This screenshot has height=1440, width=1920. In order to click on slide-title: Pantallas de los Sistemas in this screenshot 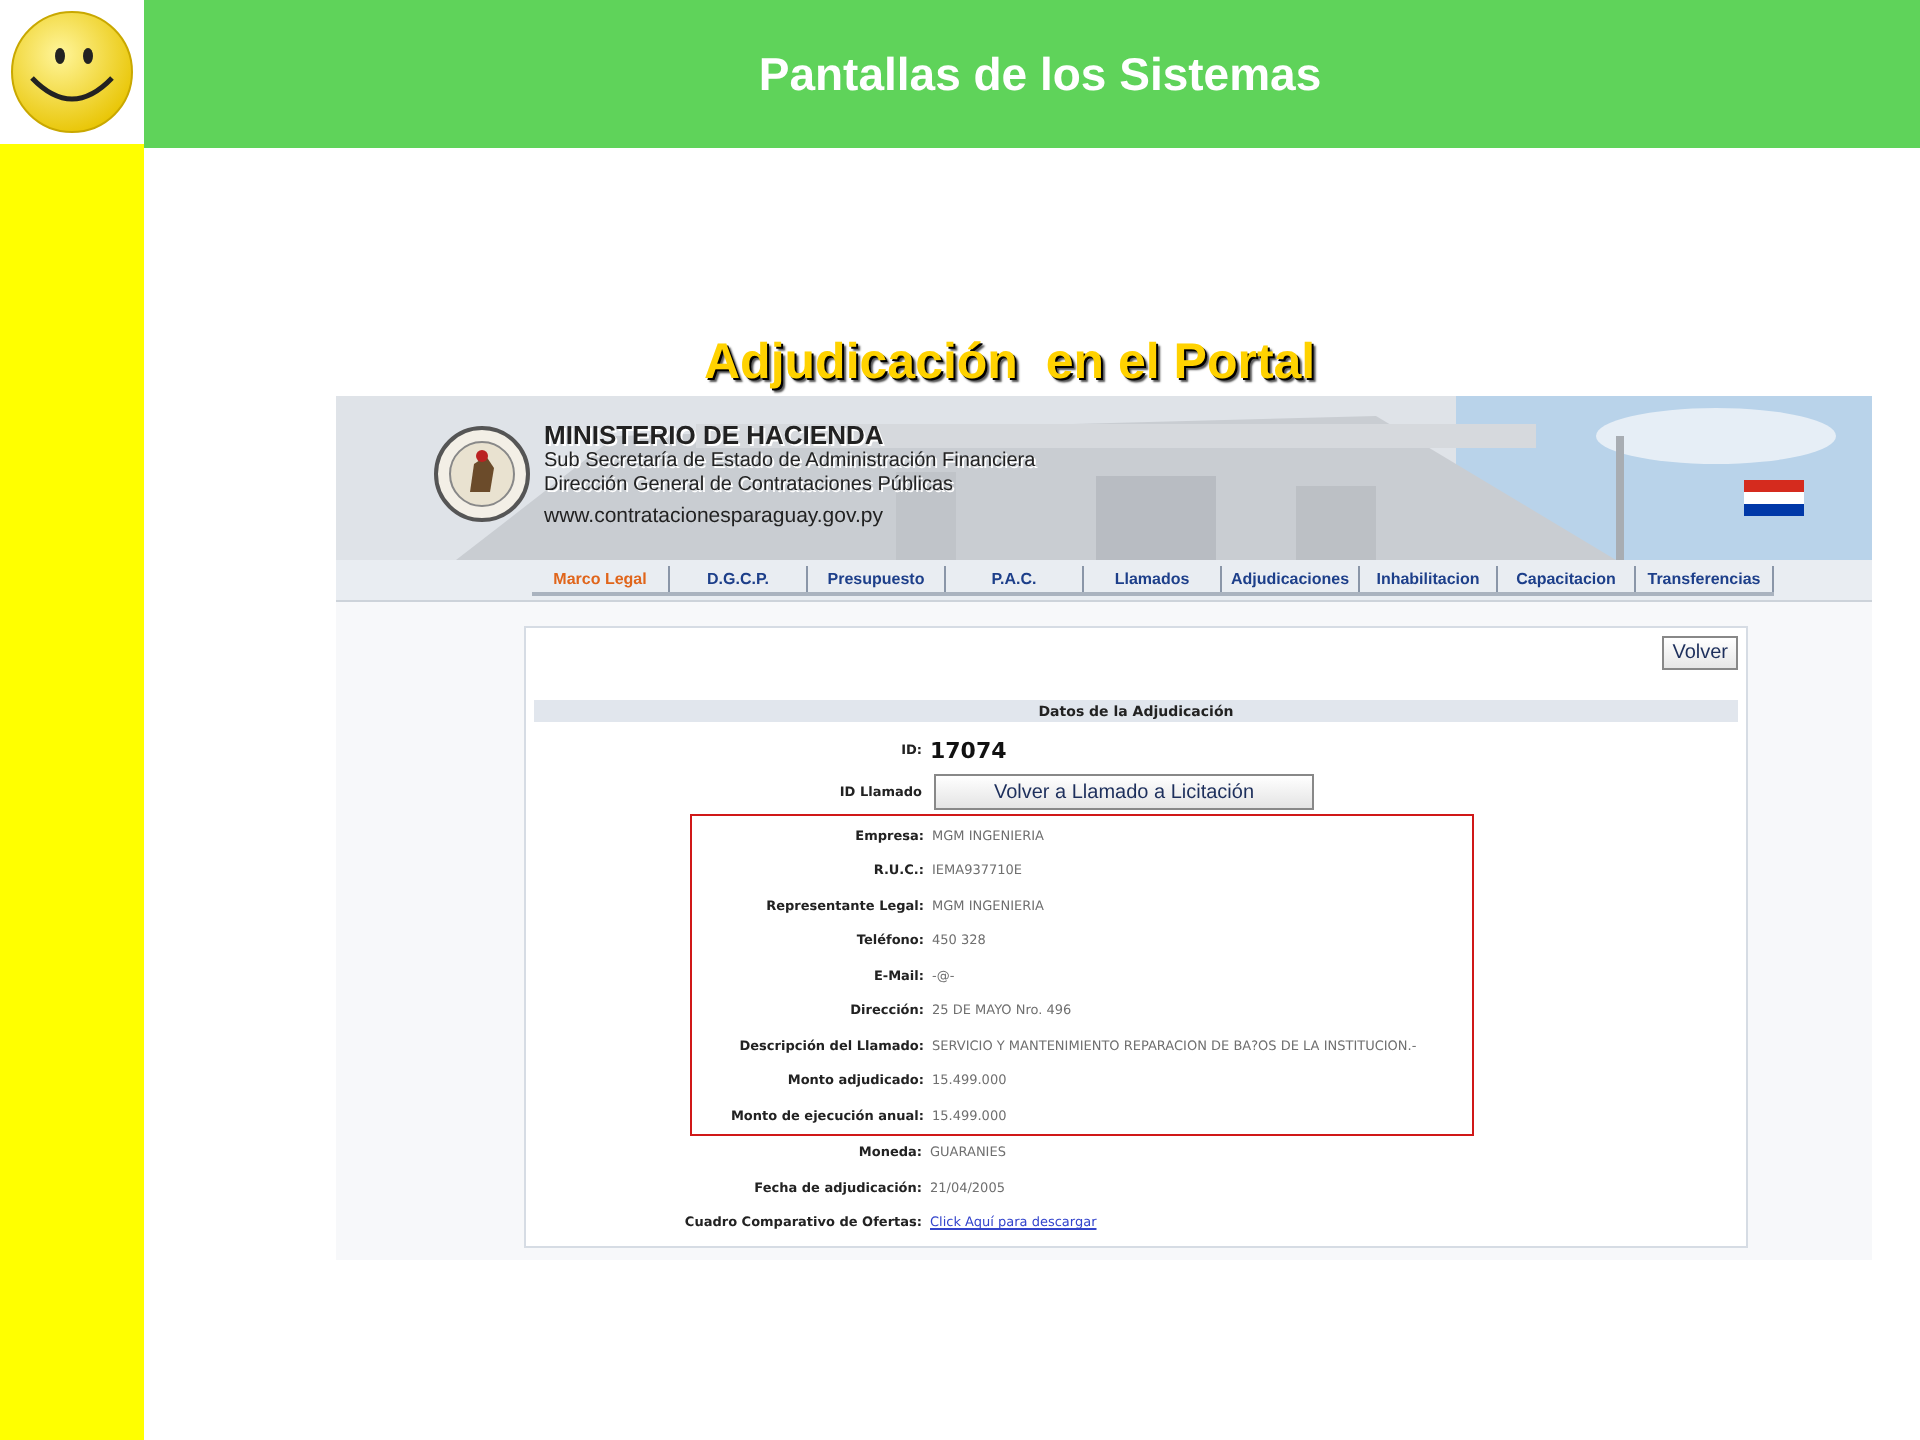, I will do `click(1040, 74)`.